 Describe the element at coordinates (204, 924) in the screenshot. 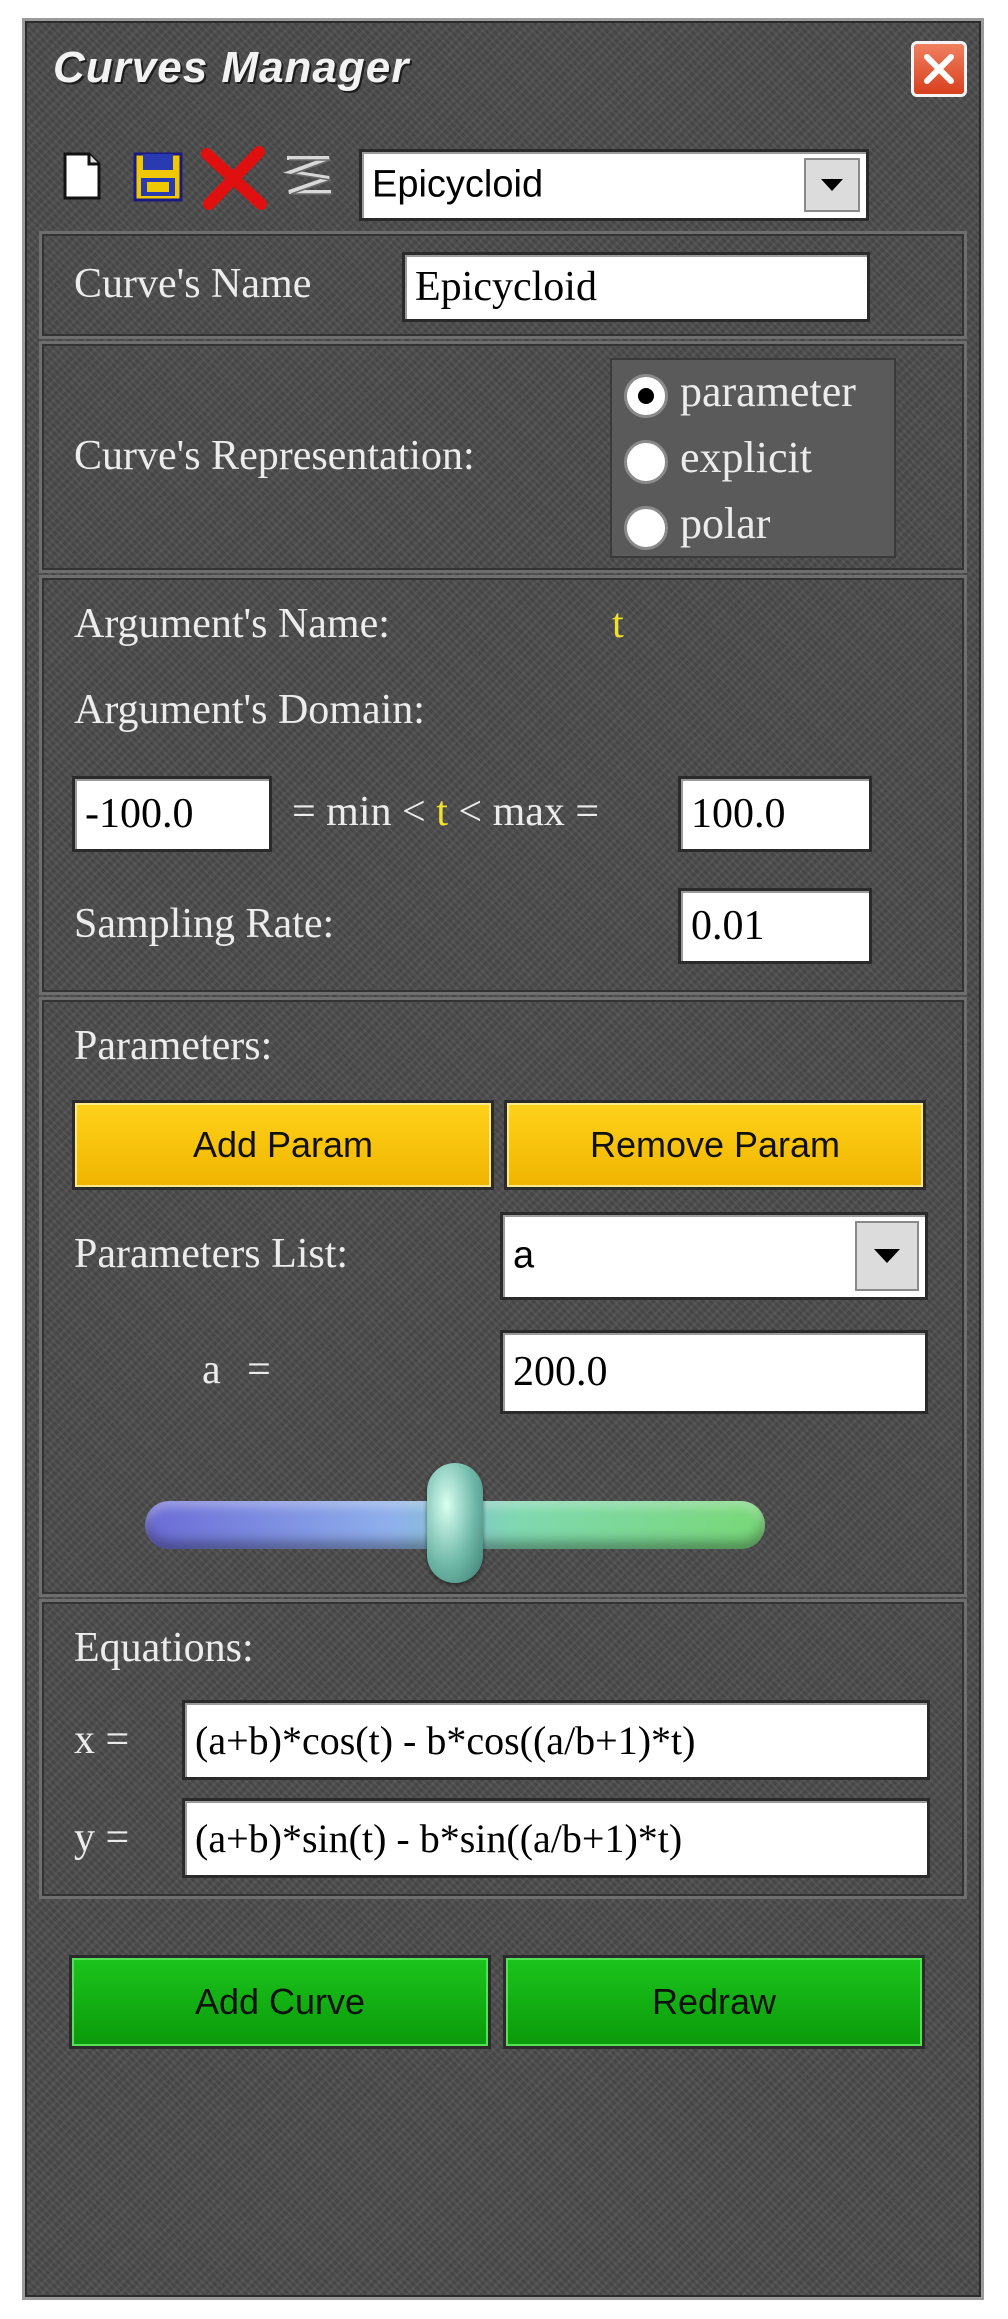

I see `sampling-rate-label: Sampling Rate:` at that location.